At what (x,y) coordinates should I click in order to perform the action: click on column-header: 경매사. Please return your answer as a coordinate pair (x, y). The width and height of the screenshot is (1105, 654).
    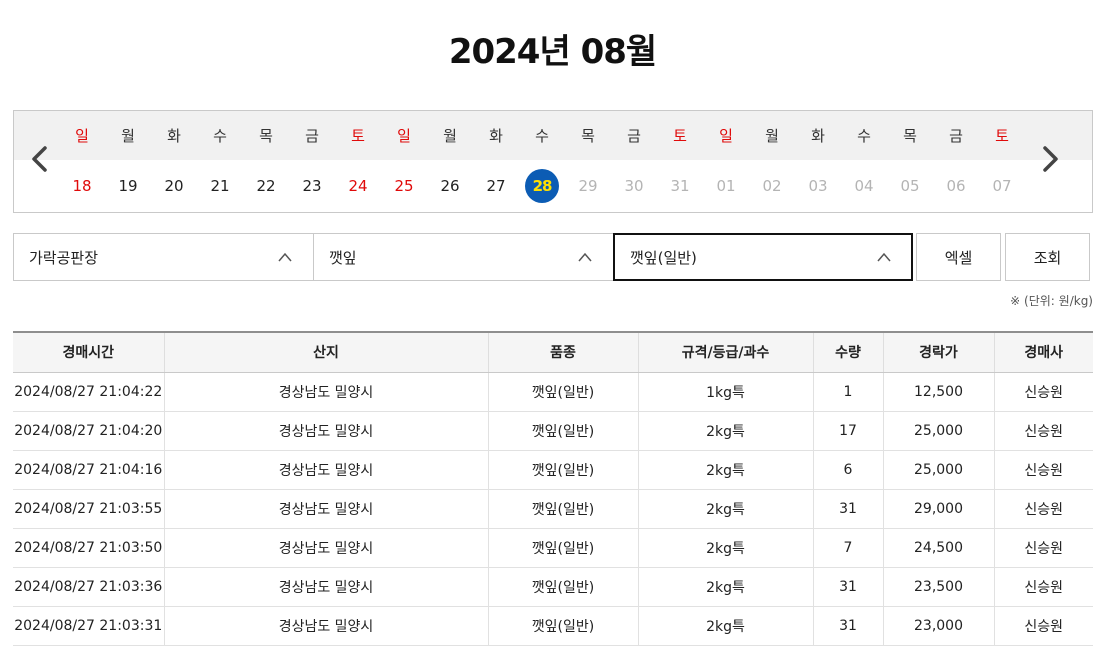
    Looking at the image, I should click on (1043, 352).